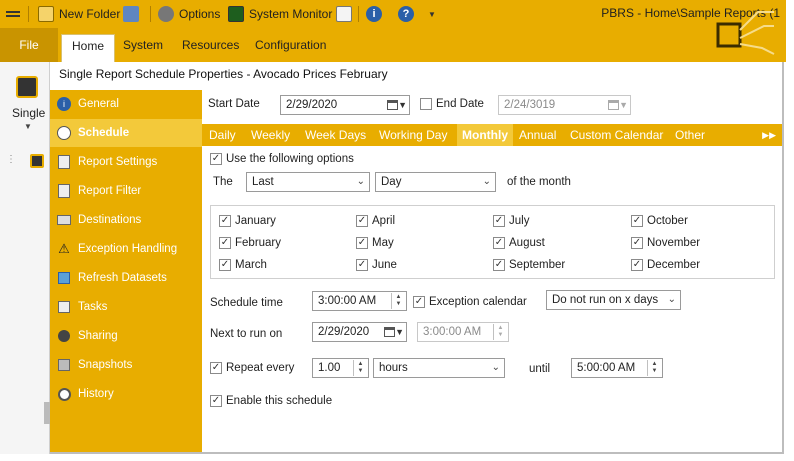 This screenshot has height=461, width=794. What do you see at coordinates (118, 162) in the screenshot?
I see `nav-item-label: Report Settings` at bounding box center [118, 162].